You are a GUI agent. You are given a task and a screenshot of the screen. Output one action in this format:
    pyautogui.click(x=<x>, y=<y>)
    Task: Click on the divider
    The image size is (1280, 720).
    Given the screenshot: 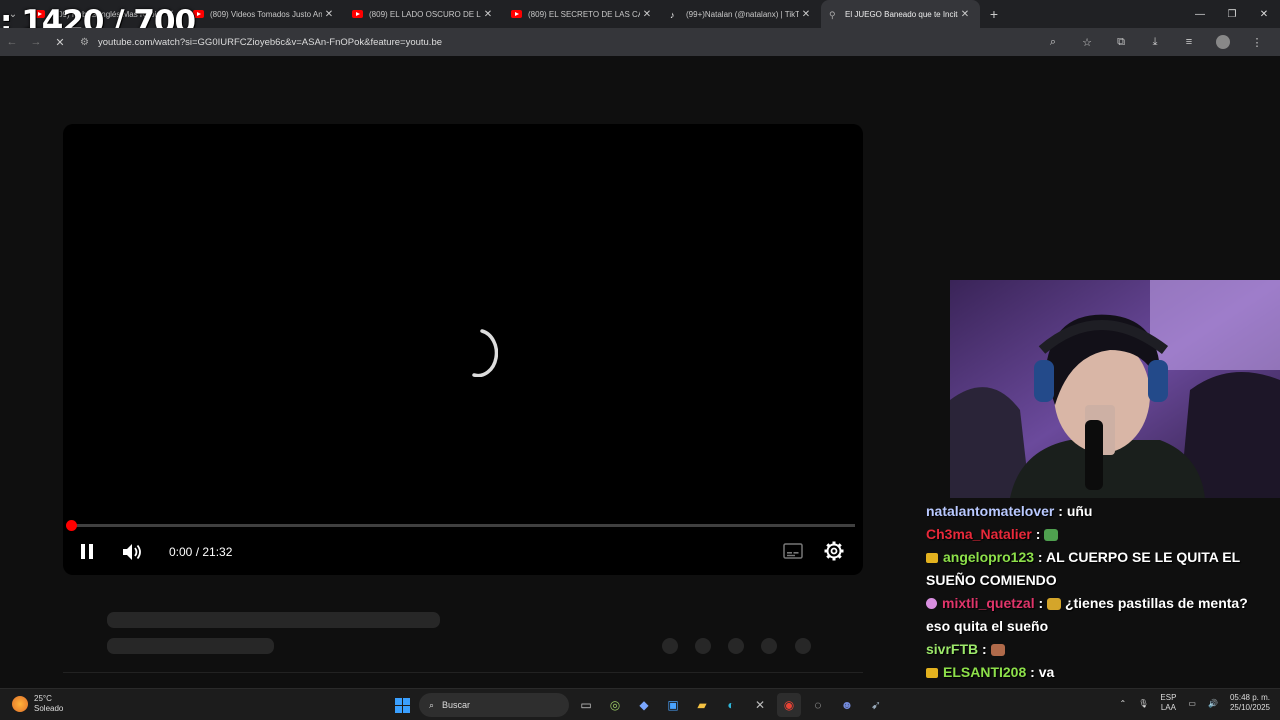 What is the action you would take?
    pyautogui.click(x=463, y=672)
    